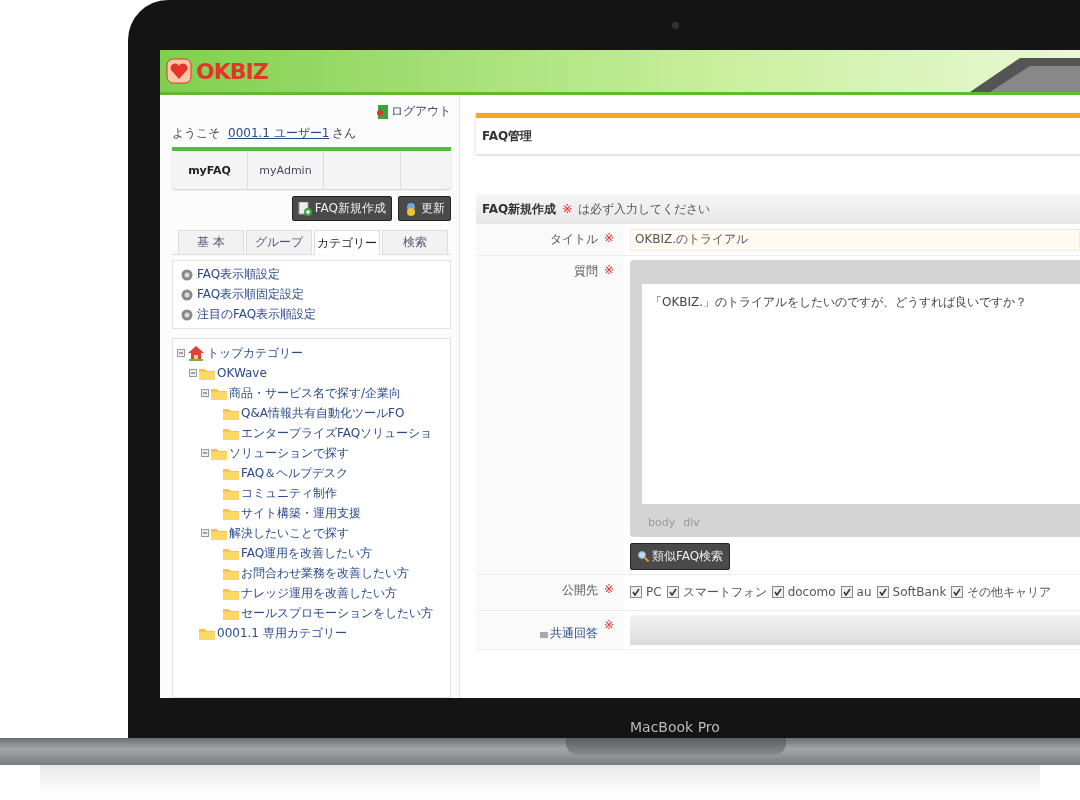  I want to click on tree-item: FAQ＆ヘルプデスク, so click(295, 473).